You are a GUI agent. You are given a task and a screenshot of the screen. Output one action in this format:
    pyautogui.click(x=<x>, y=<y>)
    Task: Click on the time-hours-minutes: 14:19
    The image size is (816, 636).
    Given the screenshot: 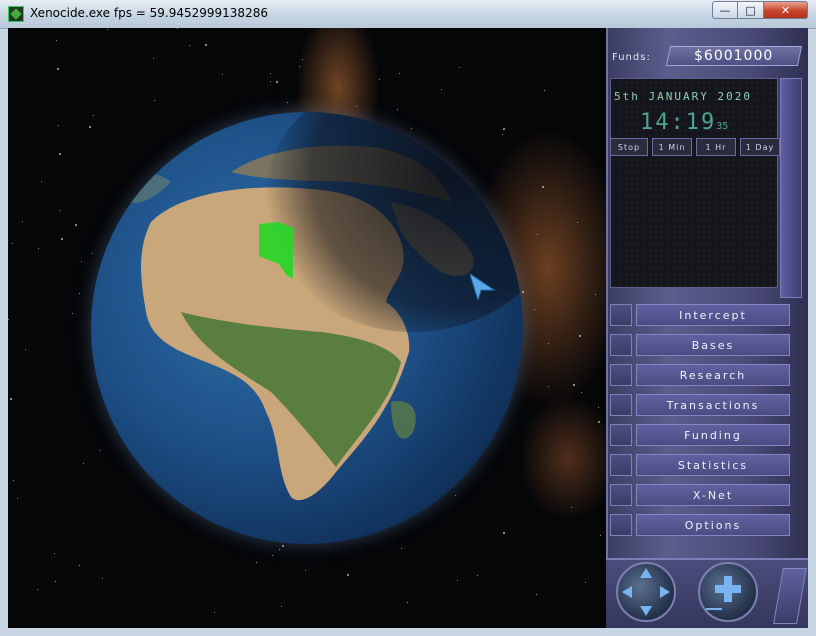 What is the action you would take?
    pyautogui.click(x=678, y=122)
    